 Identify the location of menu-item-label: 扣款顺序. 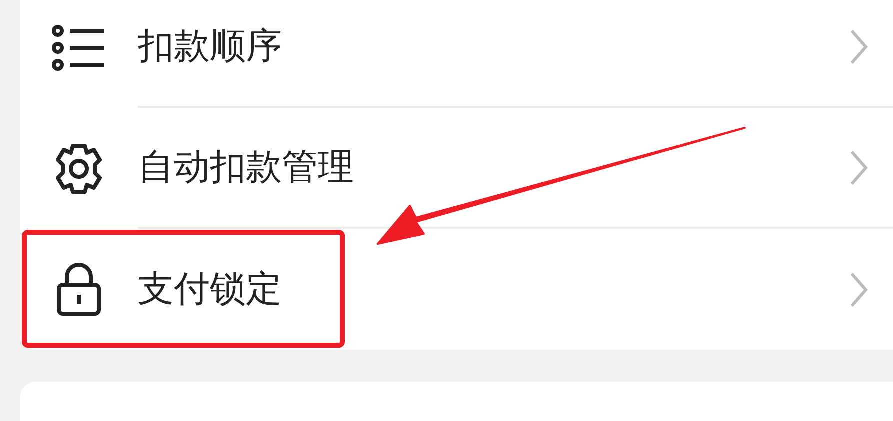
(210, 47).